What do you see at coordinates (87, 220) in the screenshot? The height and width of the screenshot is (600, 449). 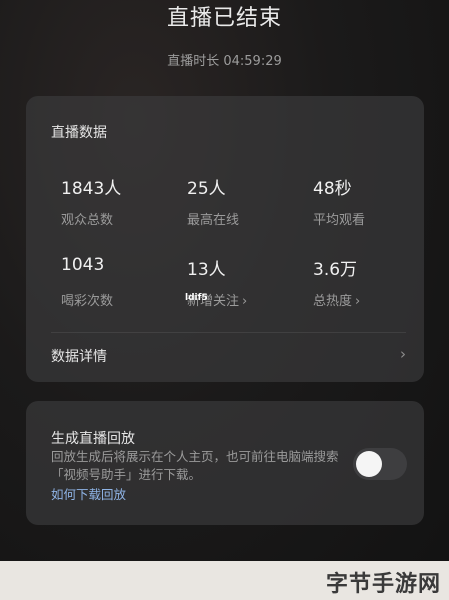 I see `total-viewers-label: 观众总数` at bounding box center [87, 220].